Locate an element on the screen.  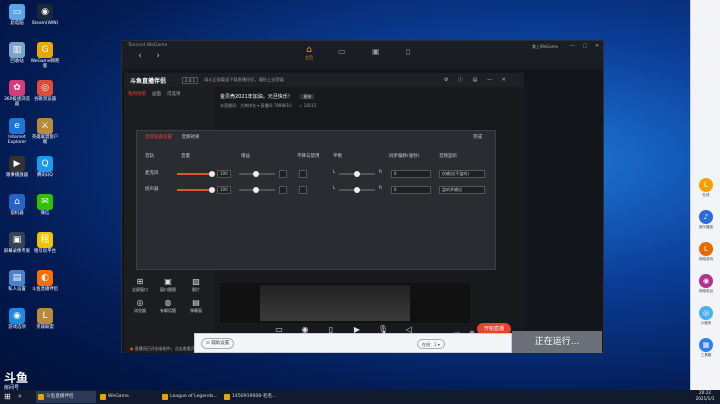
side-app: ◎ 小程序 is located at coordinates (706, 316).